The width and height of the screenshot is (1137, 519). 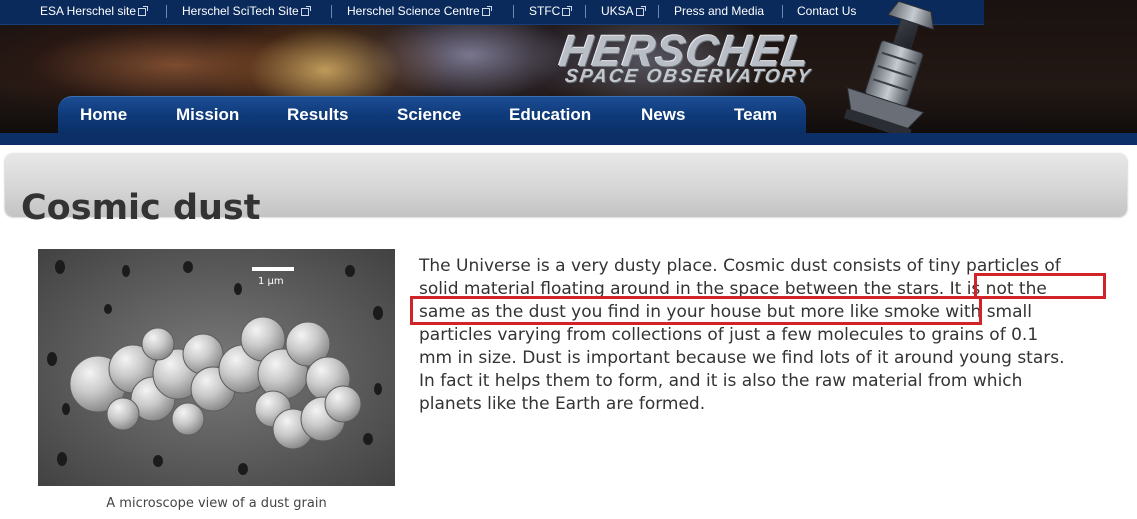 I want to click on herschel-telescope-icon, so click(x=889, y=67).